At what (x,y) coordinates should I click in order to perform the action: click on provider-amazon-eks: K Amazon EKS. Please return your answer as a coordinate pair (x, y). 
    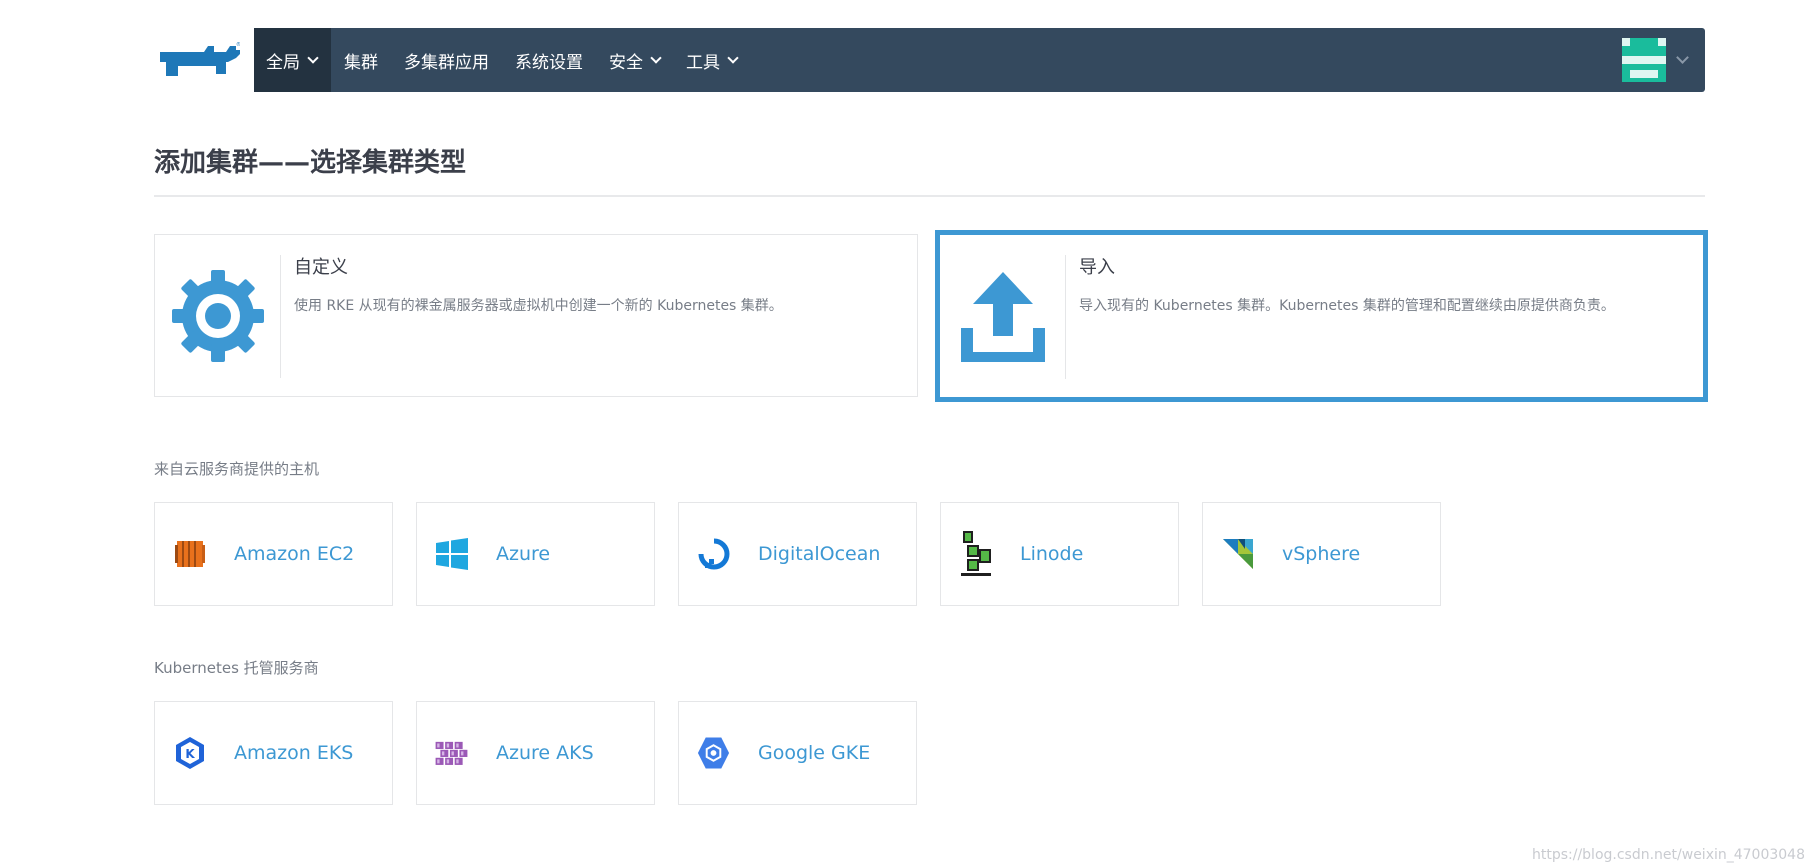
    Looking at the image, I should click on (273, 753).